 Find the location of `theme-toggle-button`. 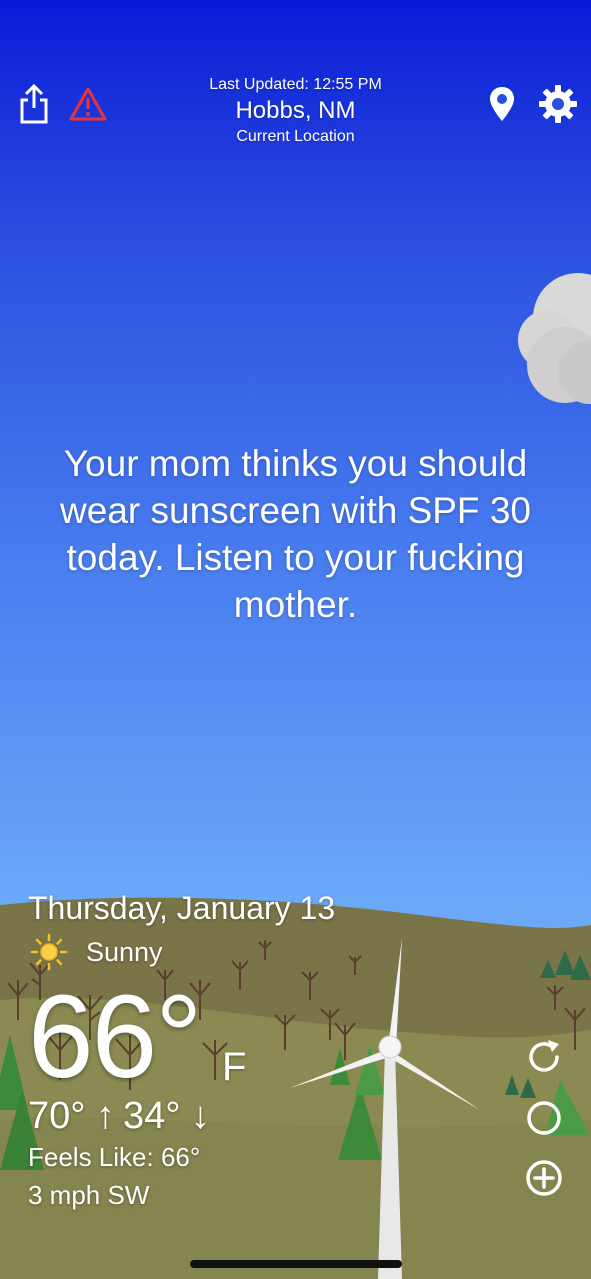

theme-toggle-button is located at coordinates (544, 1118).